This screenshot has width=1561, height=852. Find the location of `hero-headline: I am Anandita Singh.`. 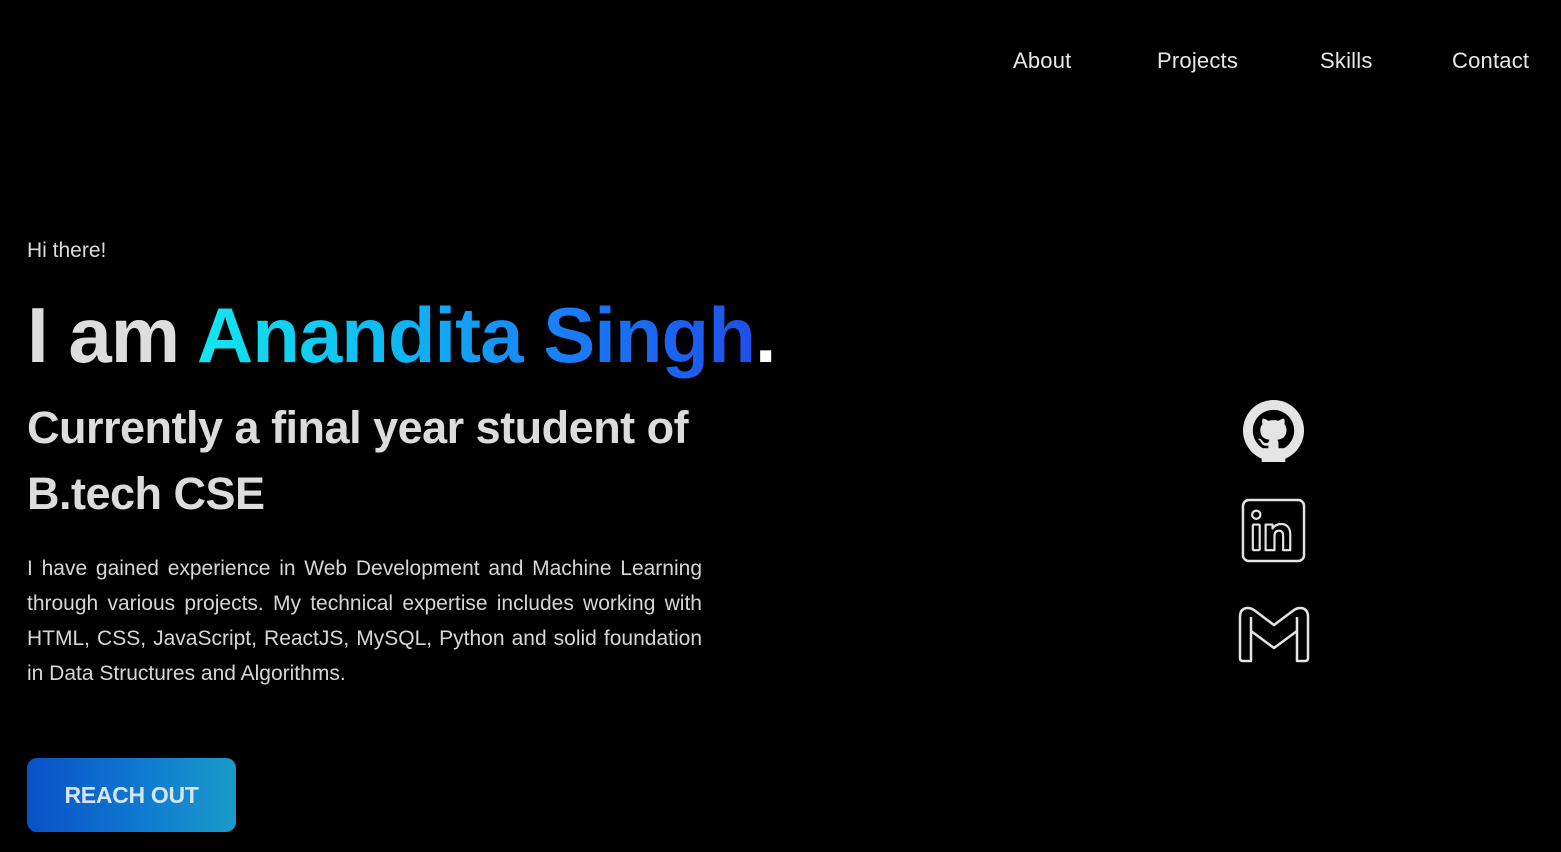

hero-headline: I am Anandita Singh. is located at coordinates (402, 335).